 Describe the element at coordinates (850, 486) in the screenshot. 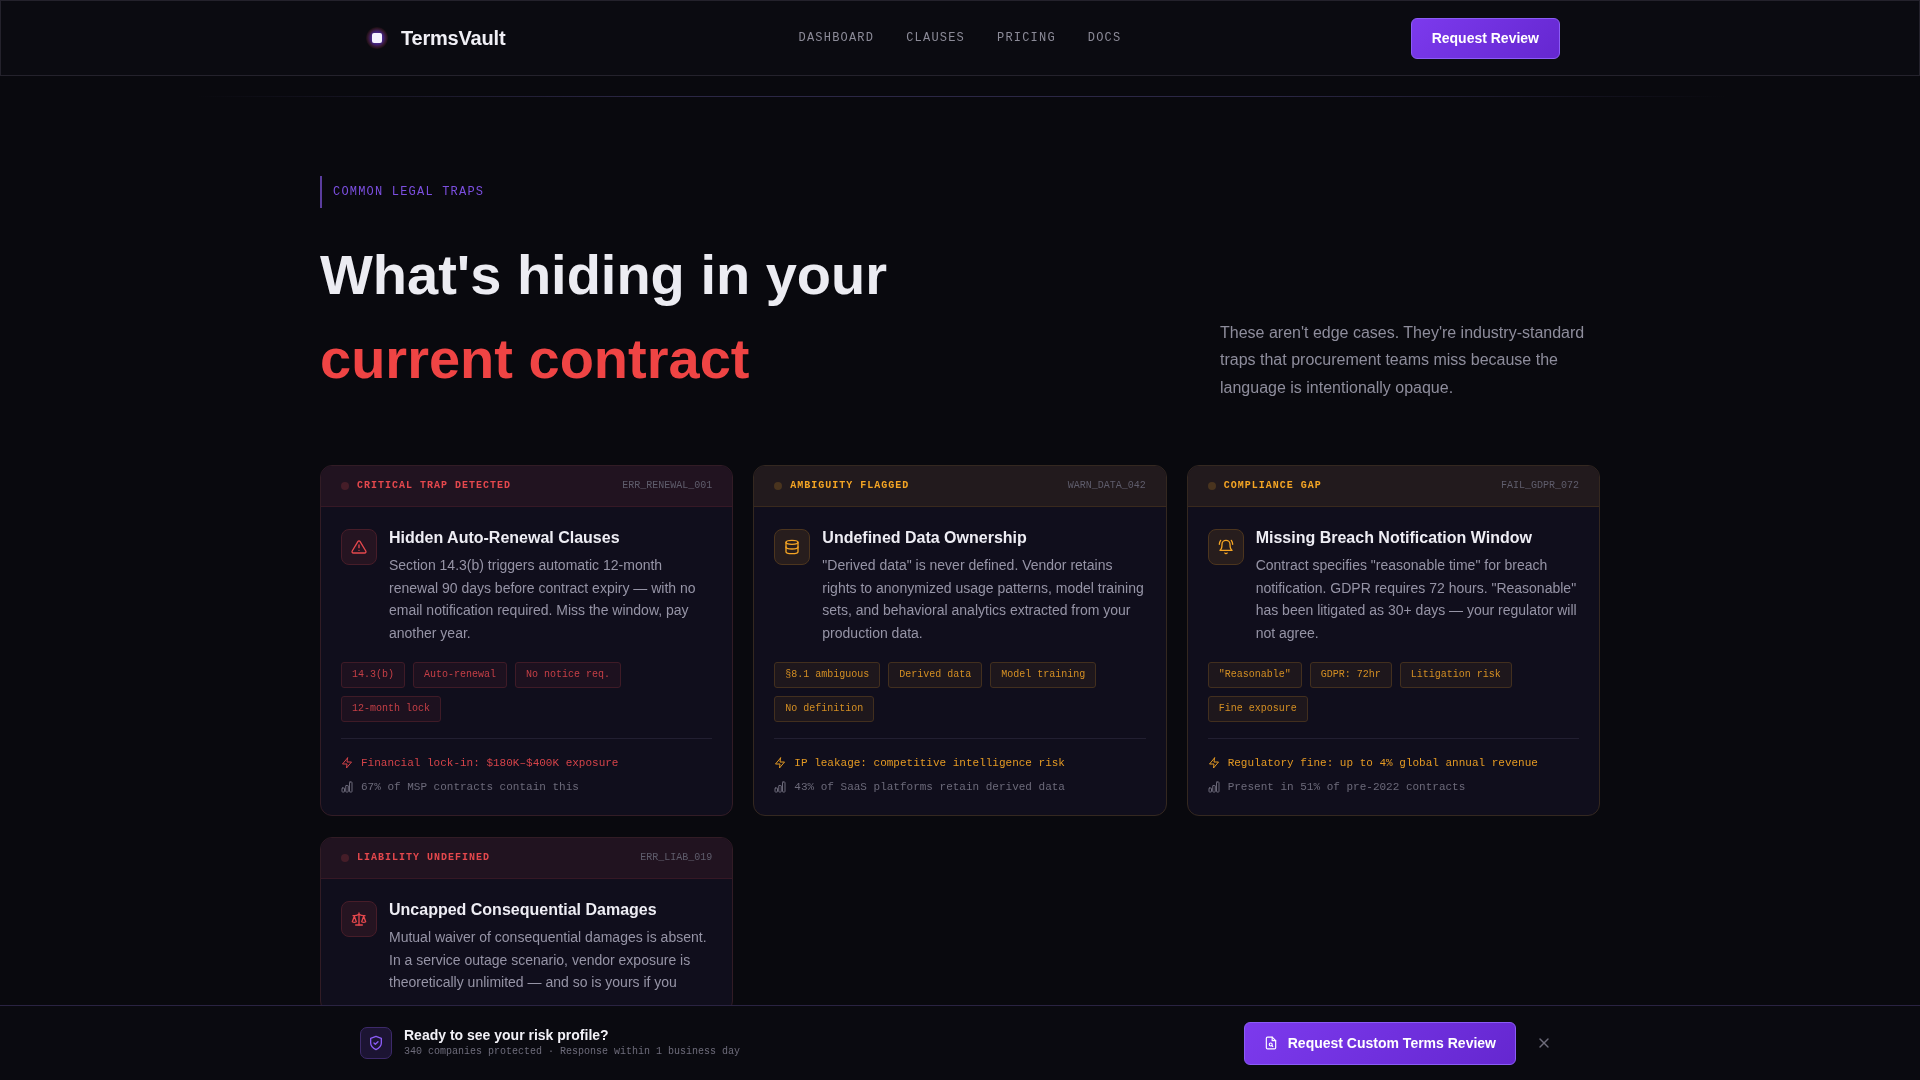

I see `severity-label: AMBIGUITY FLAGGED` at that location.